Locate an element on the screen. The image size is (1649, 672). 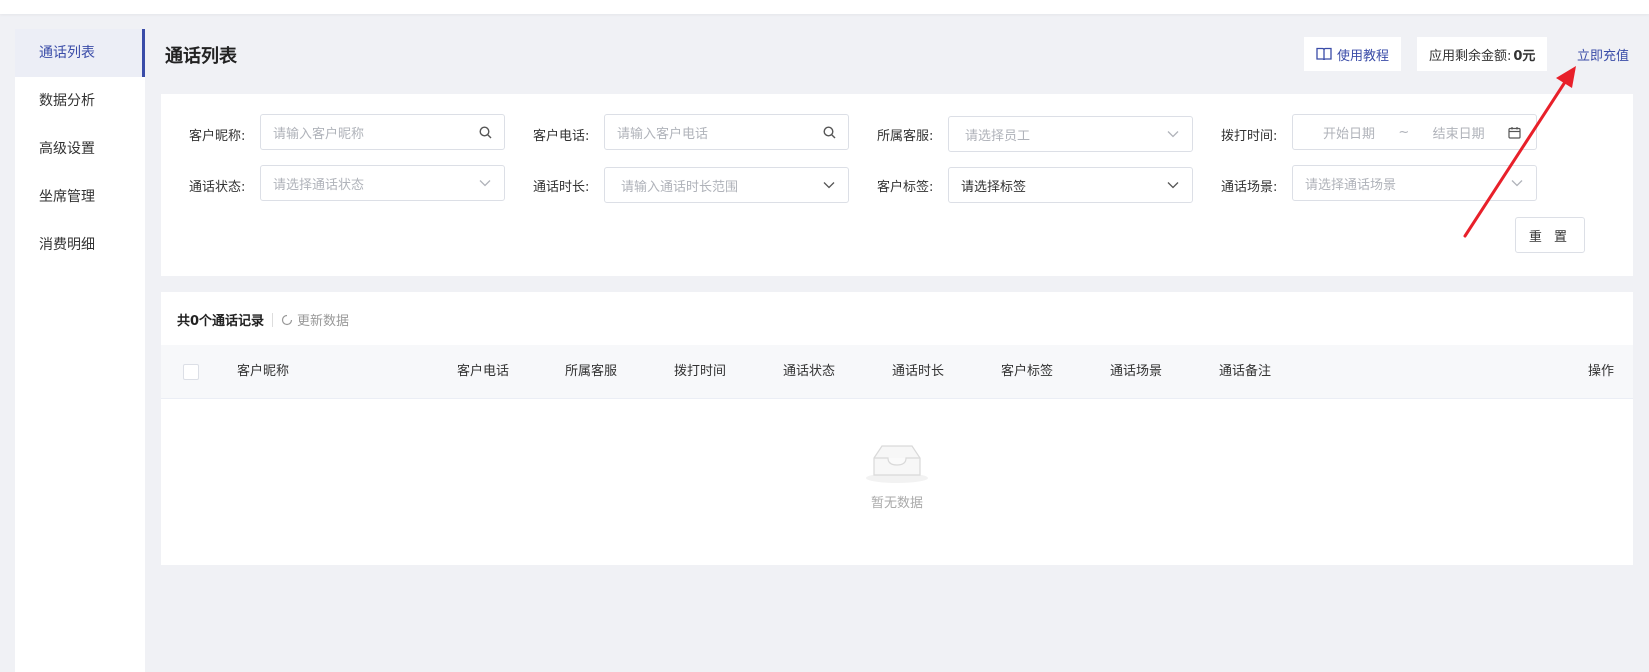
service-select: 请选择员工 is located at coordinates (1070, 134).